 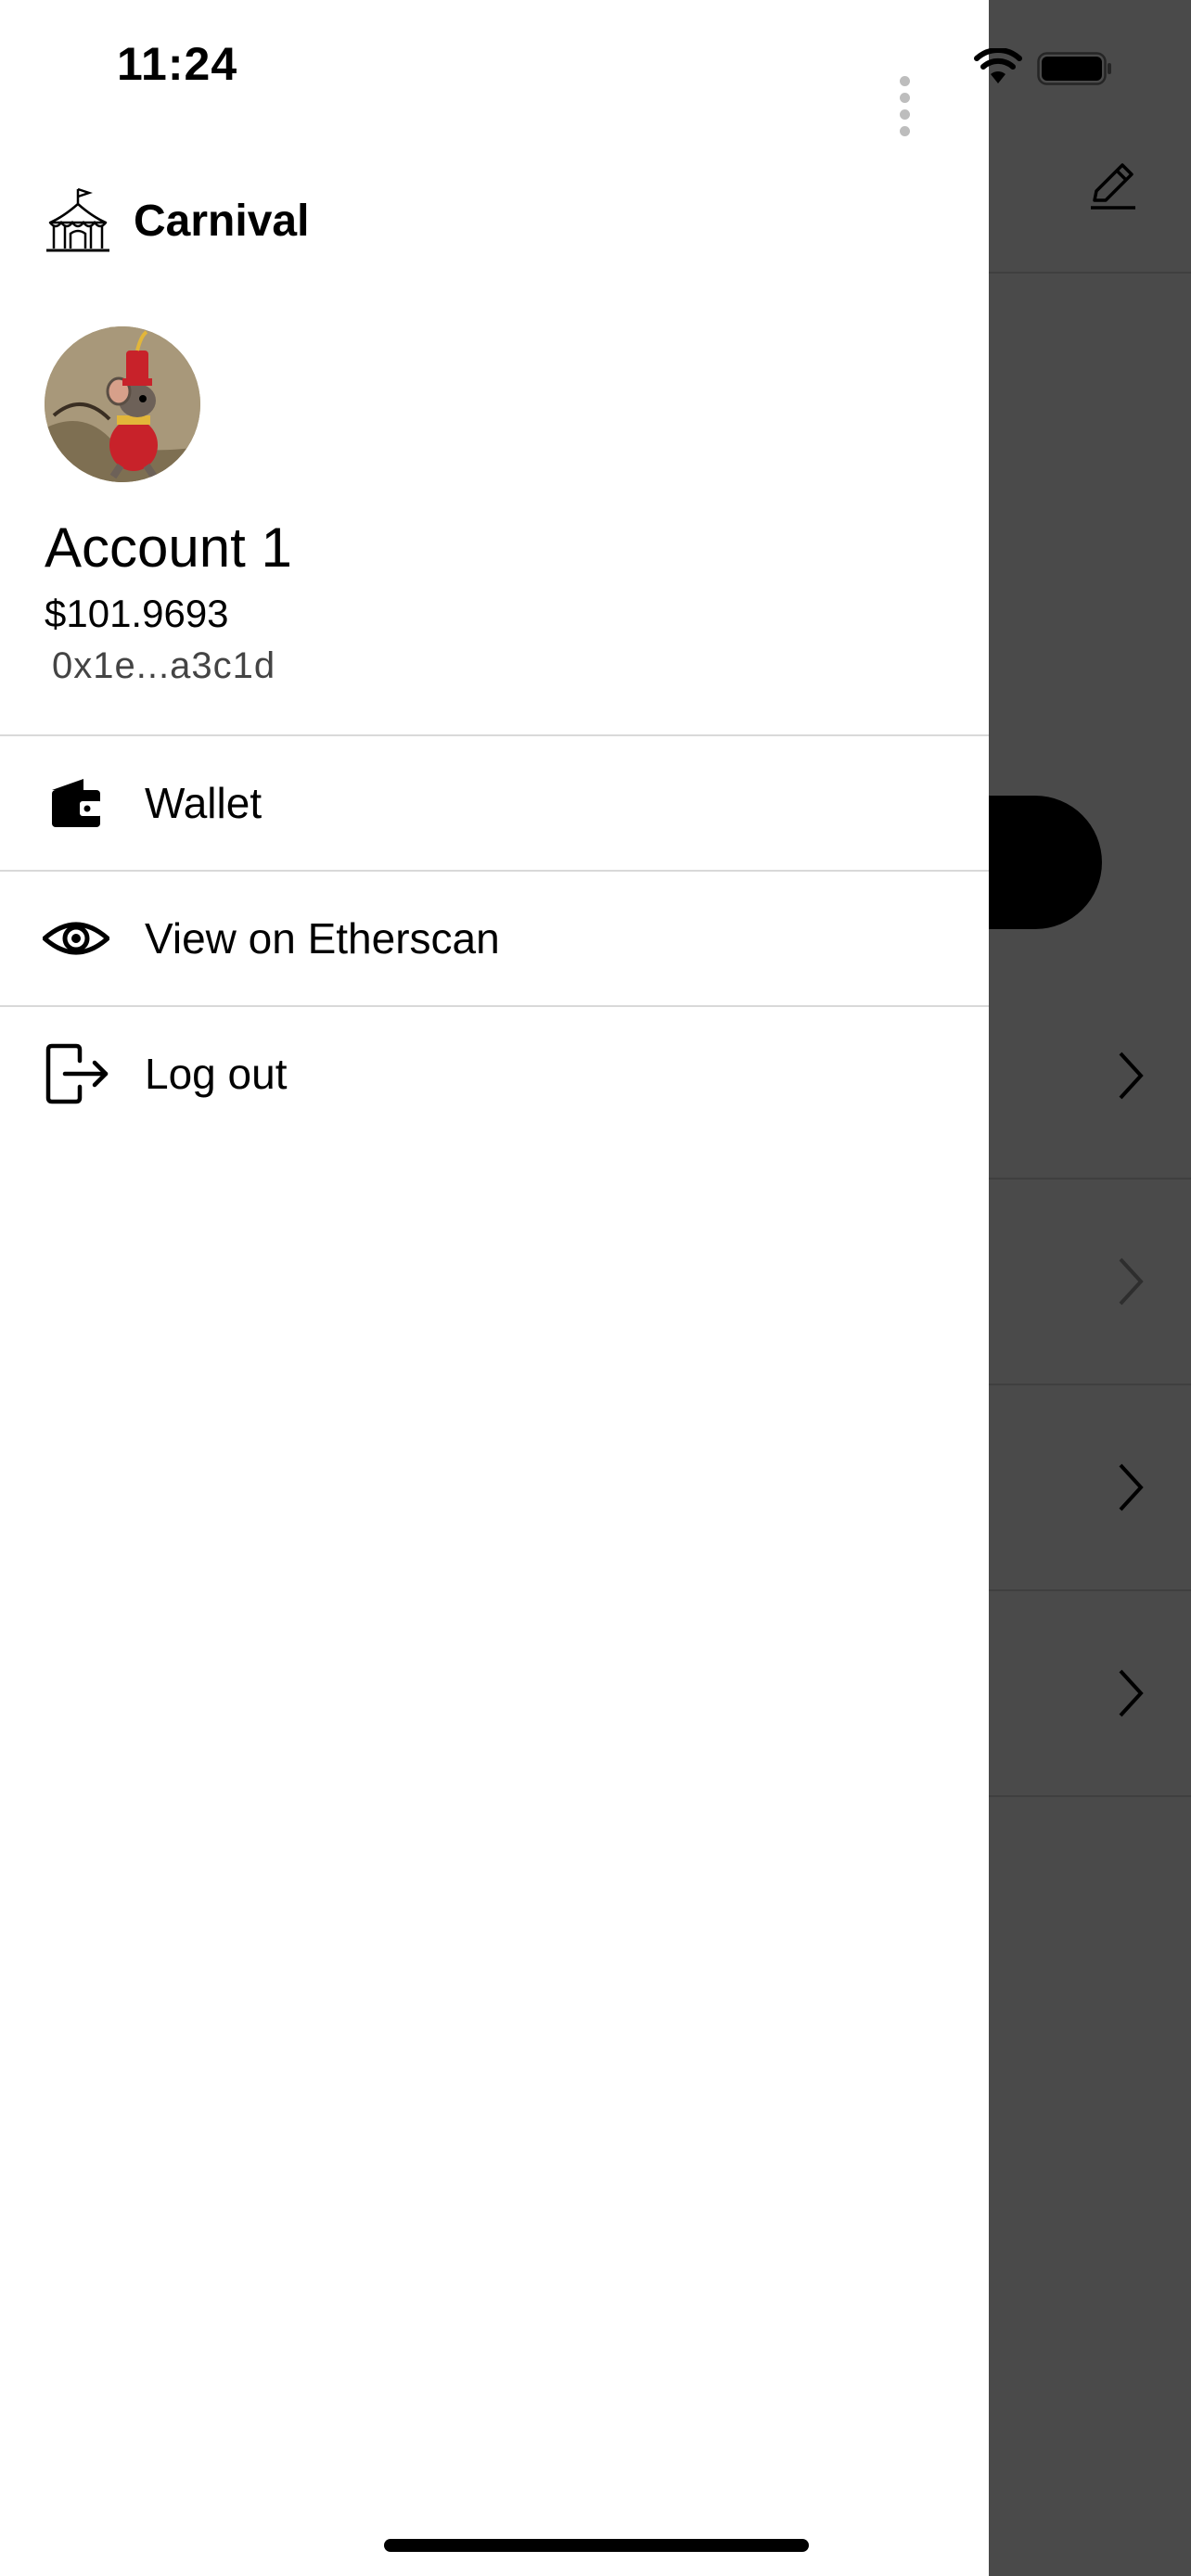 I want to click on status-bar: 11:24, so click(x=495, y=65).